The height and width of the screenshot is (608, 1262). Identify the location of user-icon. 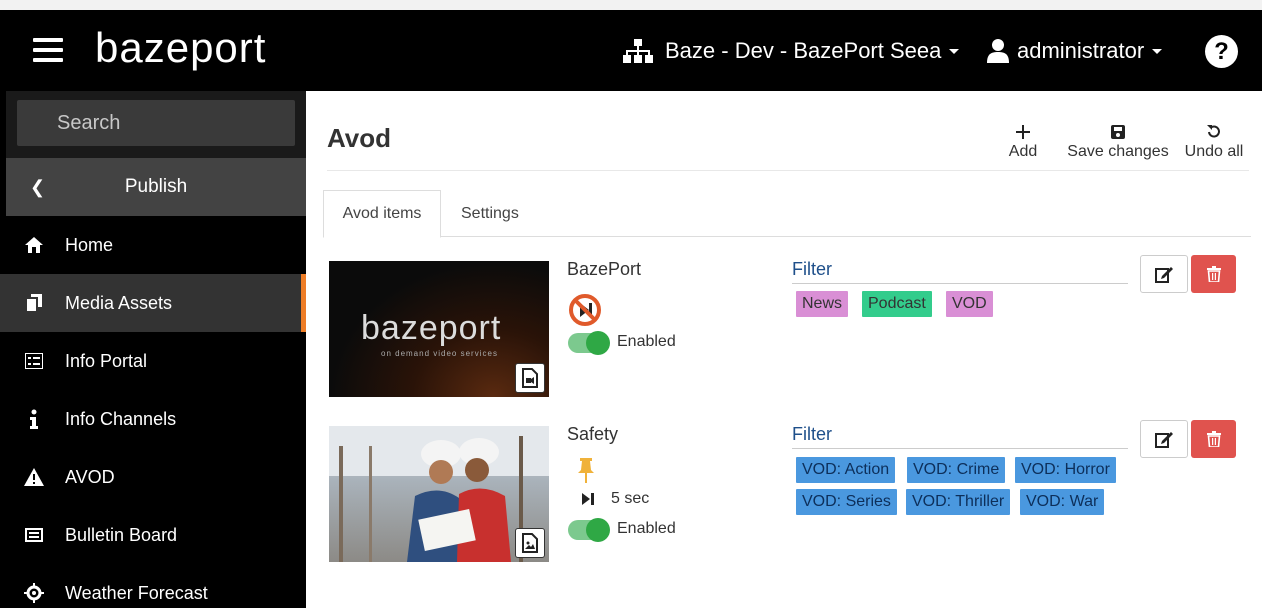
(998, 51).